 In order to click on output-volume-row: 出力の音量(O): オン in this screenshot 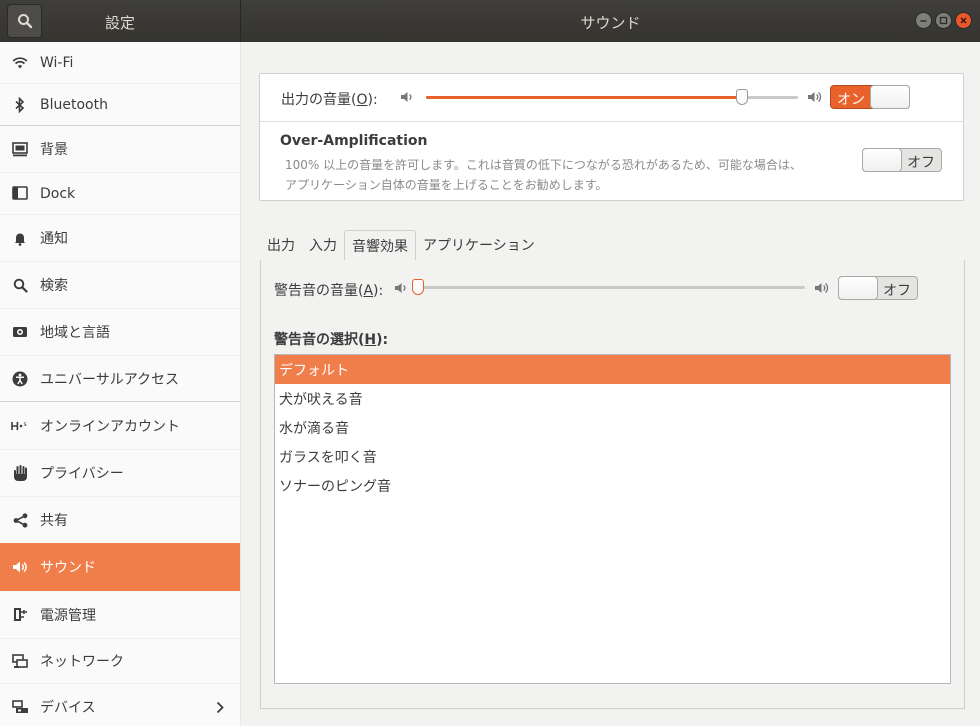, I will do `click(611, 98)`.